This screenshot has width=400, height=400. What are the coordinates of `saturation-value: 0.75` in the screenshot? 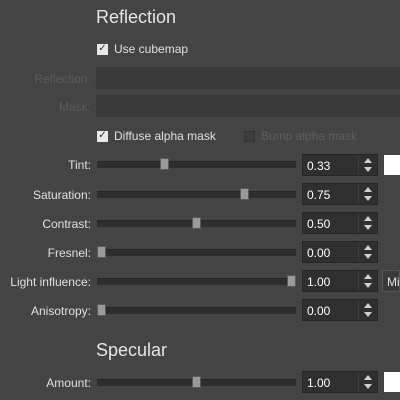 It's located at (319, 195).